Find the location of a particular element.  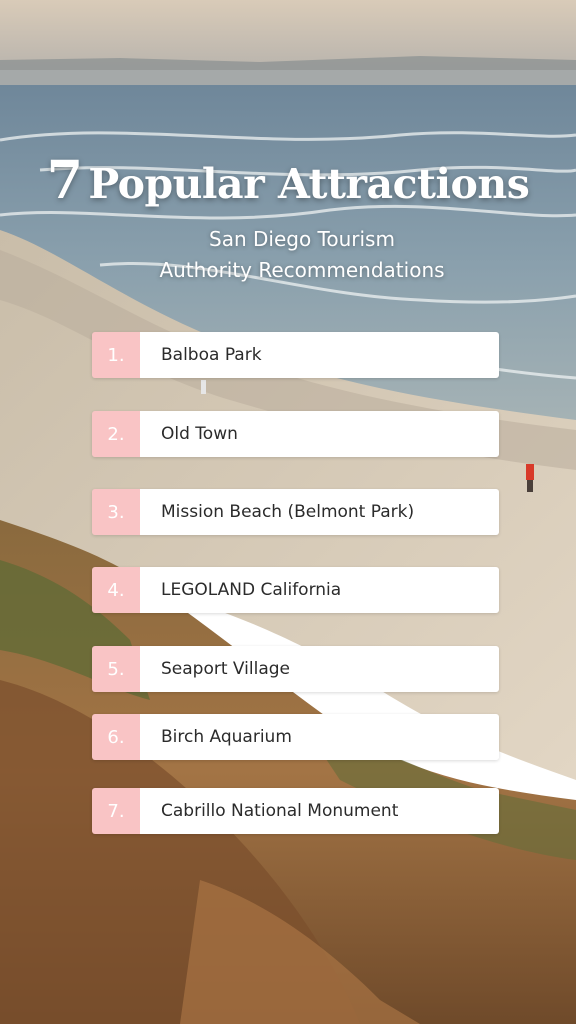

list-item: 6. Birch Aquarium is located at coordinates (295, 737).